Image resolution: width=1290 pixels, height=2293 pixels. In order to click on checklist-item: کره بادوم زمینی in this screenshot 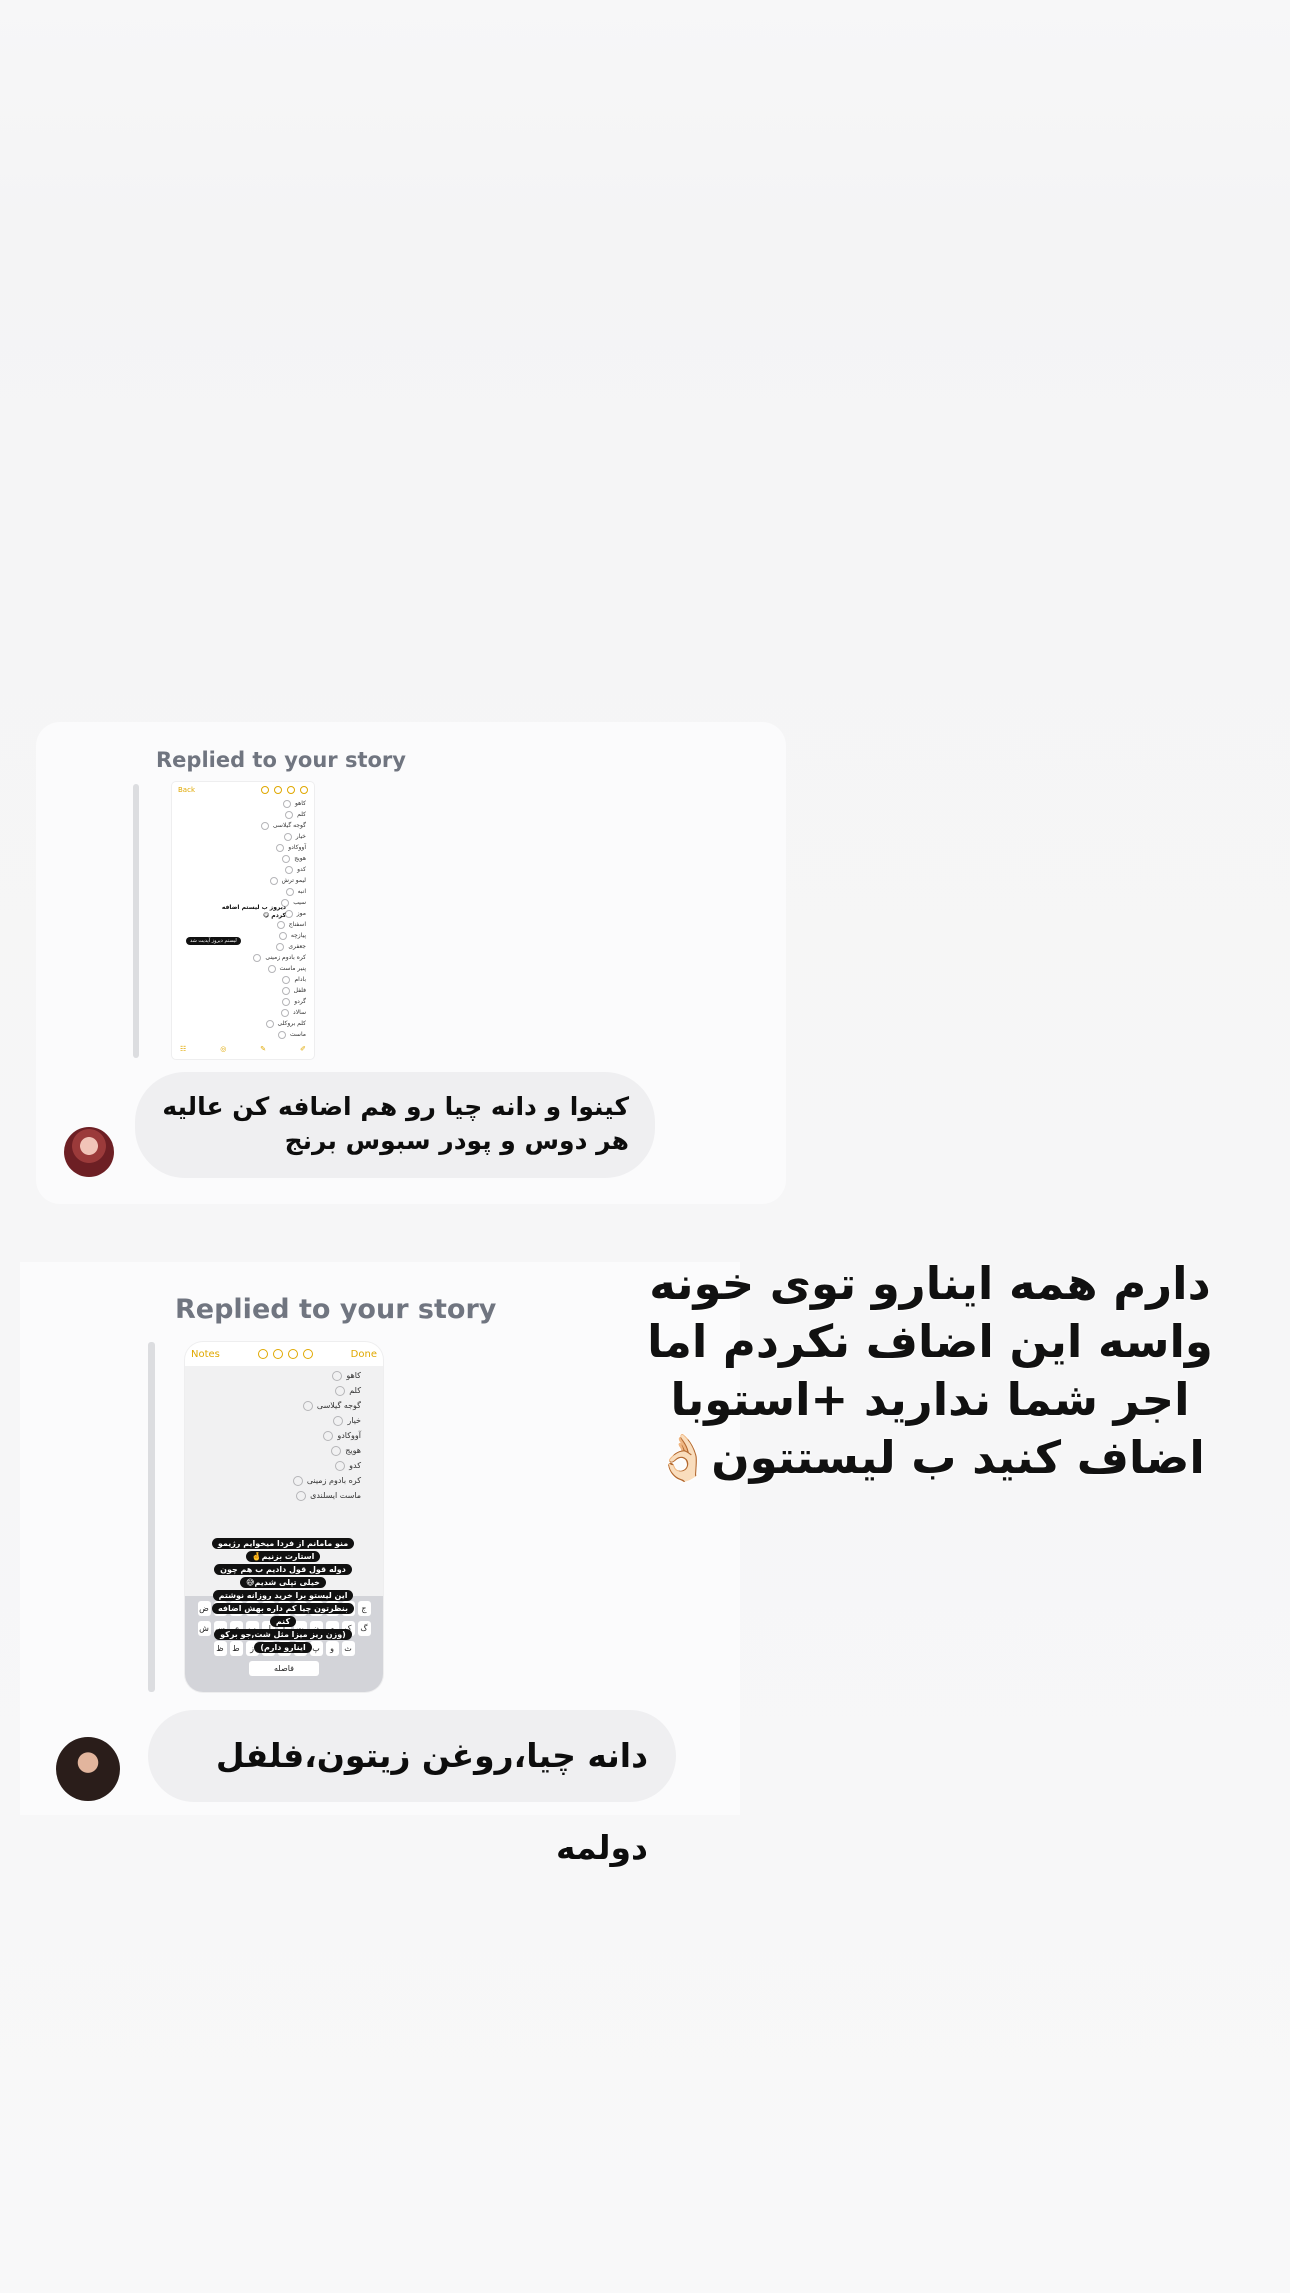, I will do `click(279, 957)`.